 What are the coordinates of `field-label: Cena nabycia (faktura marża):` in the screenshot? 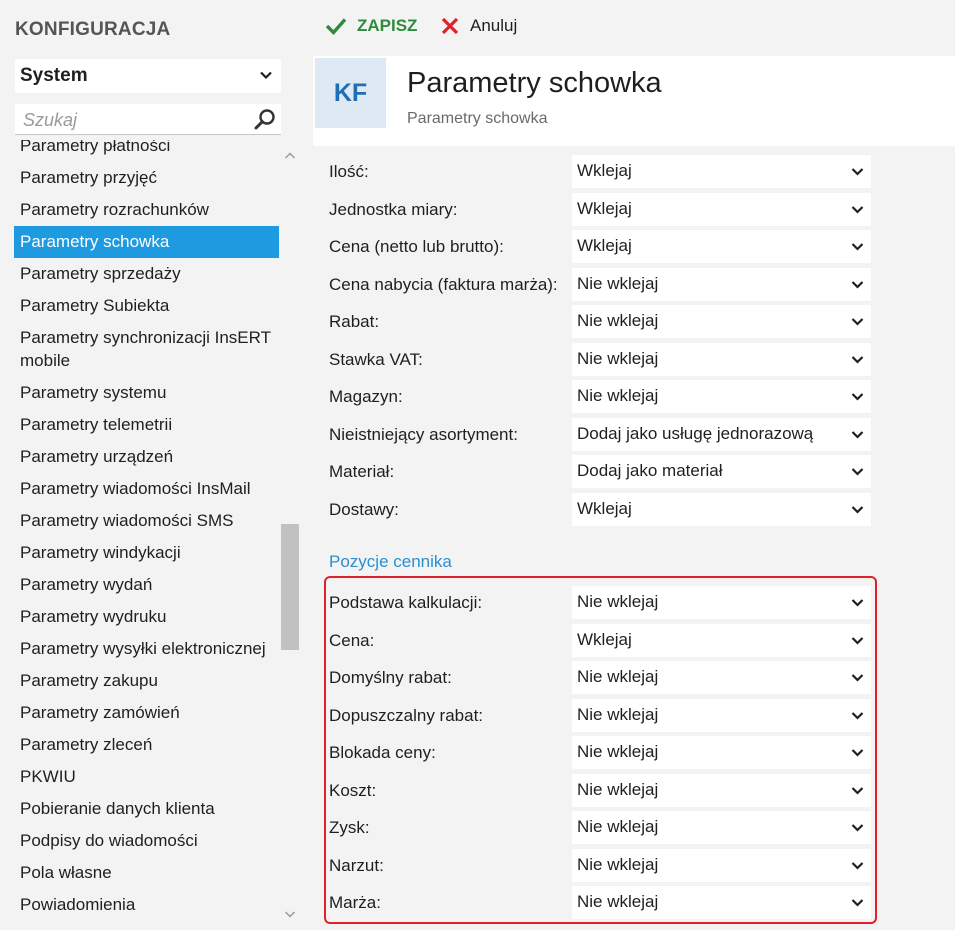 It's located at (443, 284).